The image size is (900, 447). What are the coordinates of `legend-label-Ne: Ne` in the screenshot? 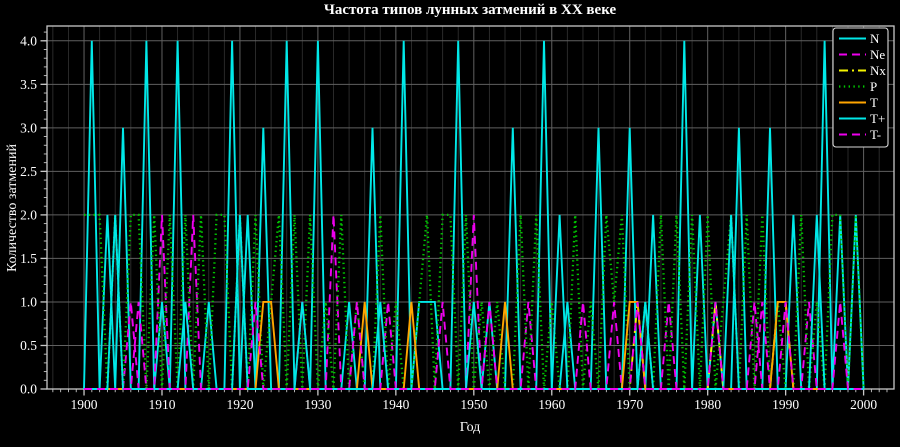 It's located at (877, 54).